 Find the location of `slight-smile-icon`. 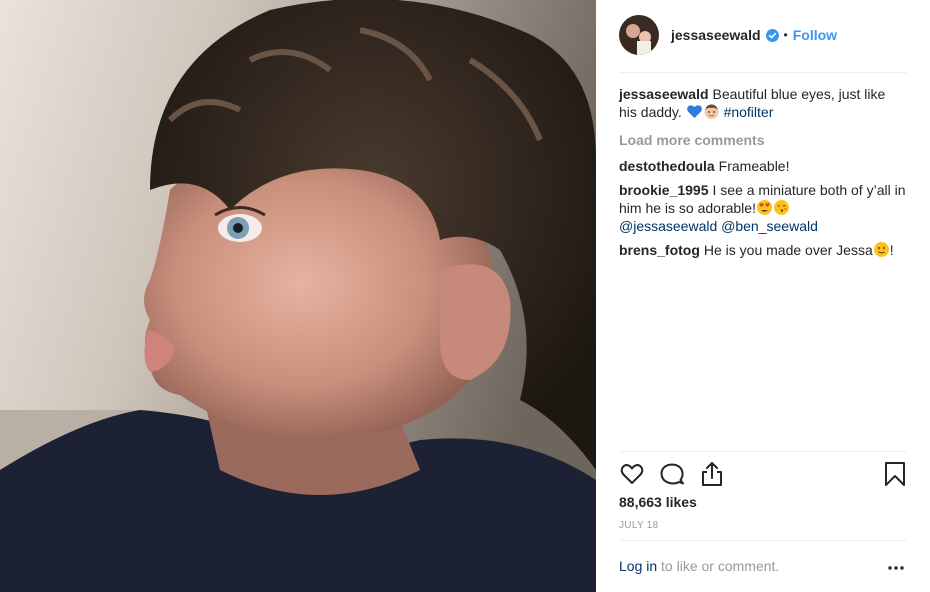

slight-smile-icon is located at coordinates (881, 249).